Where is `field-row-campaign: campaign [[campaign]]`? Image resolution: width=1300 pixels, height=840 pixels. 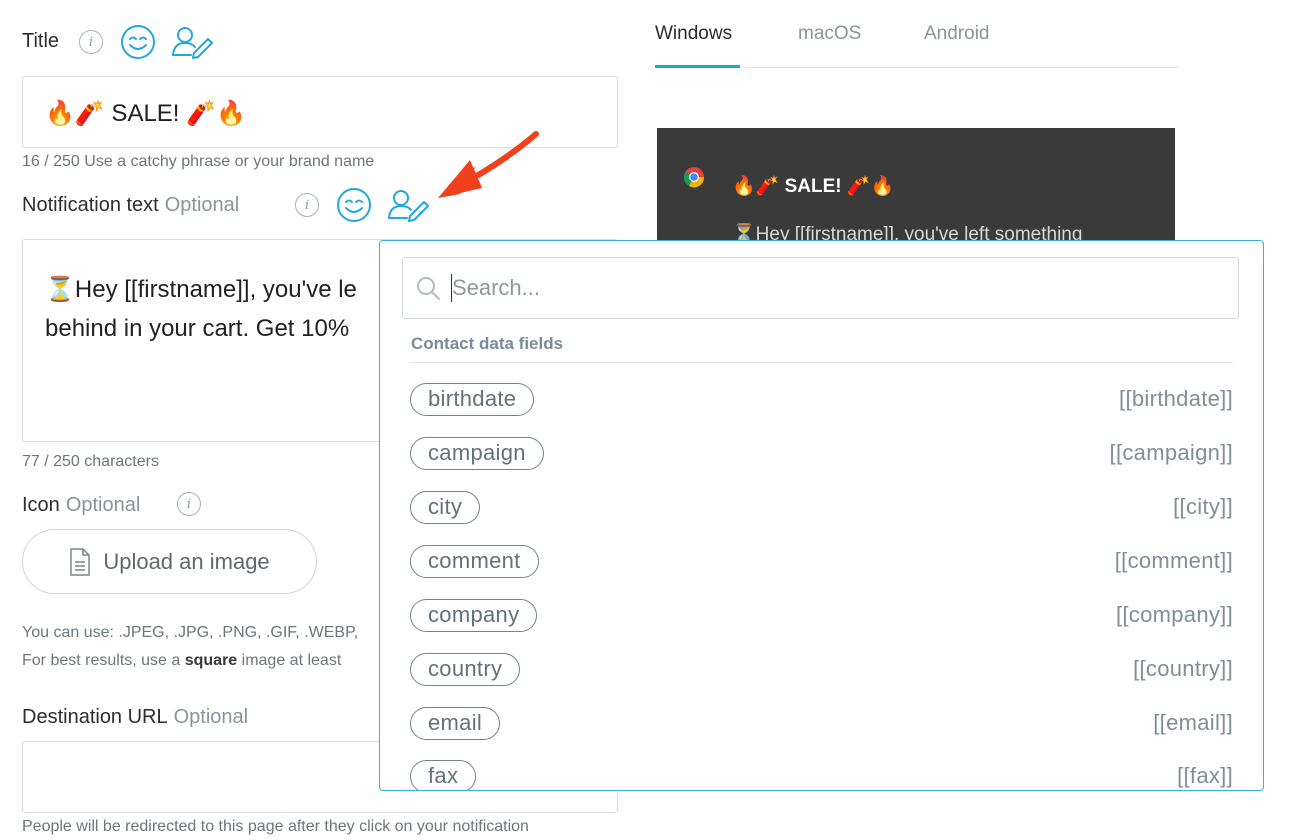
field-row-campaign: campaign [[campaign]] is located at coordinates (821, 453).